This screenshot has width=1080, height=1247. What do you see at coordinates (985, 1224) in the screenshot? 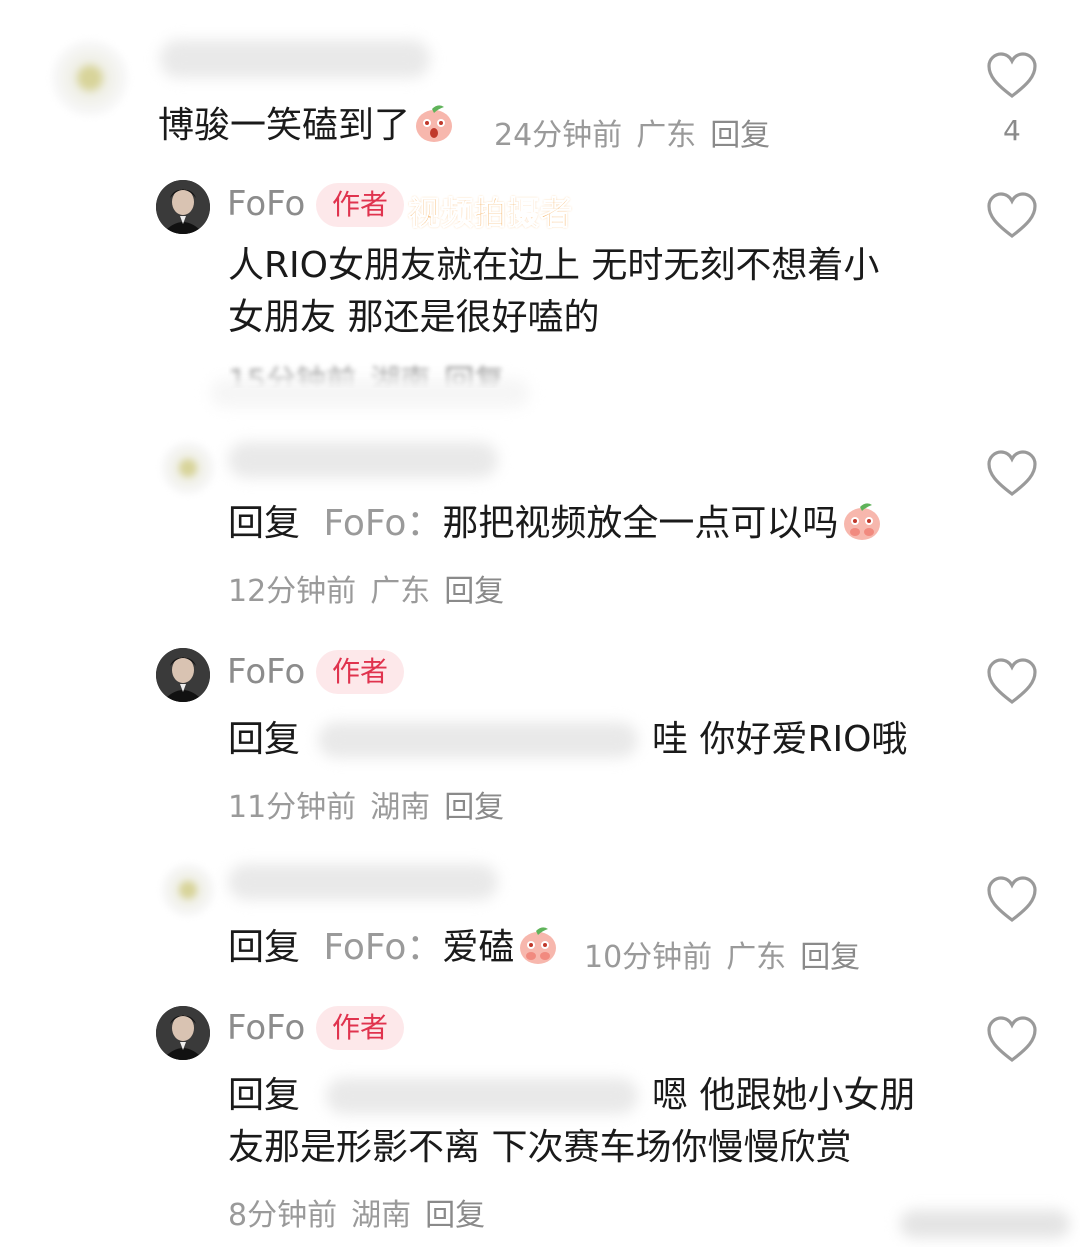
I see `watermark` at bounding box center [985, 1224].